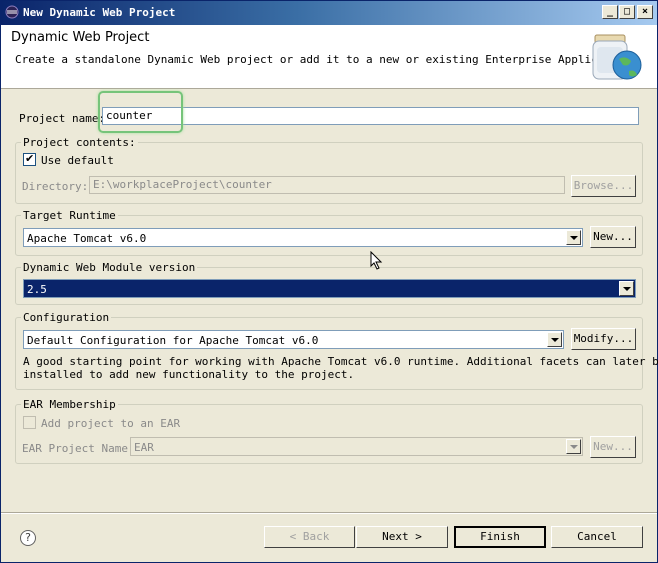 Image resolution: width=658 pixels, height=563 pixels. What do you see at coordinates (376, 260) in the screenshot?
I see `mouse-cursor-icon` at bounding box center [376, 260].